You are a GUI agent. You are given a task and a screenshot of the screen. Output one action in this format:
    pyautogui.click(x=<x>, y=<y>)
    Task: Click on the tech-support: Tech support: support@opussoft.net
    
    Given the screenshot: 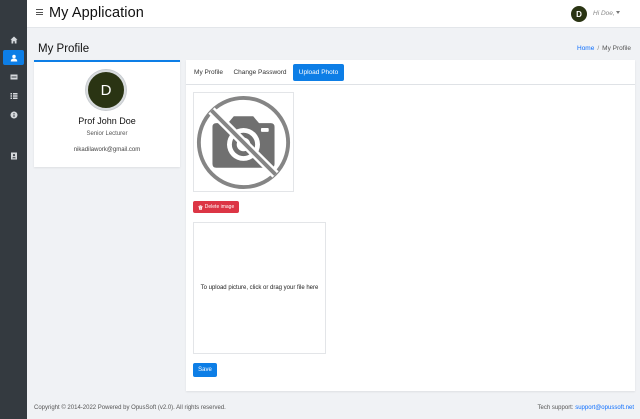 What is the action you would take?
    pyautogui.click(x=586, y=408)
    